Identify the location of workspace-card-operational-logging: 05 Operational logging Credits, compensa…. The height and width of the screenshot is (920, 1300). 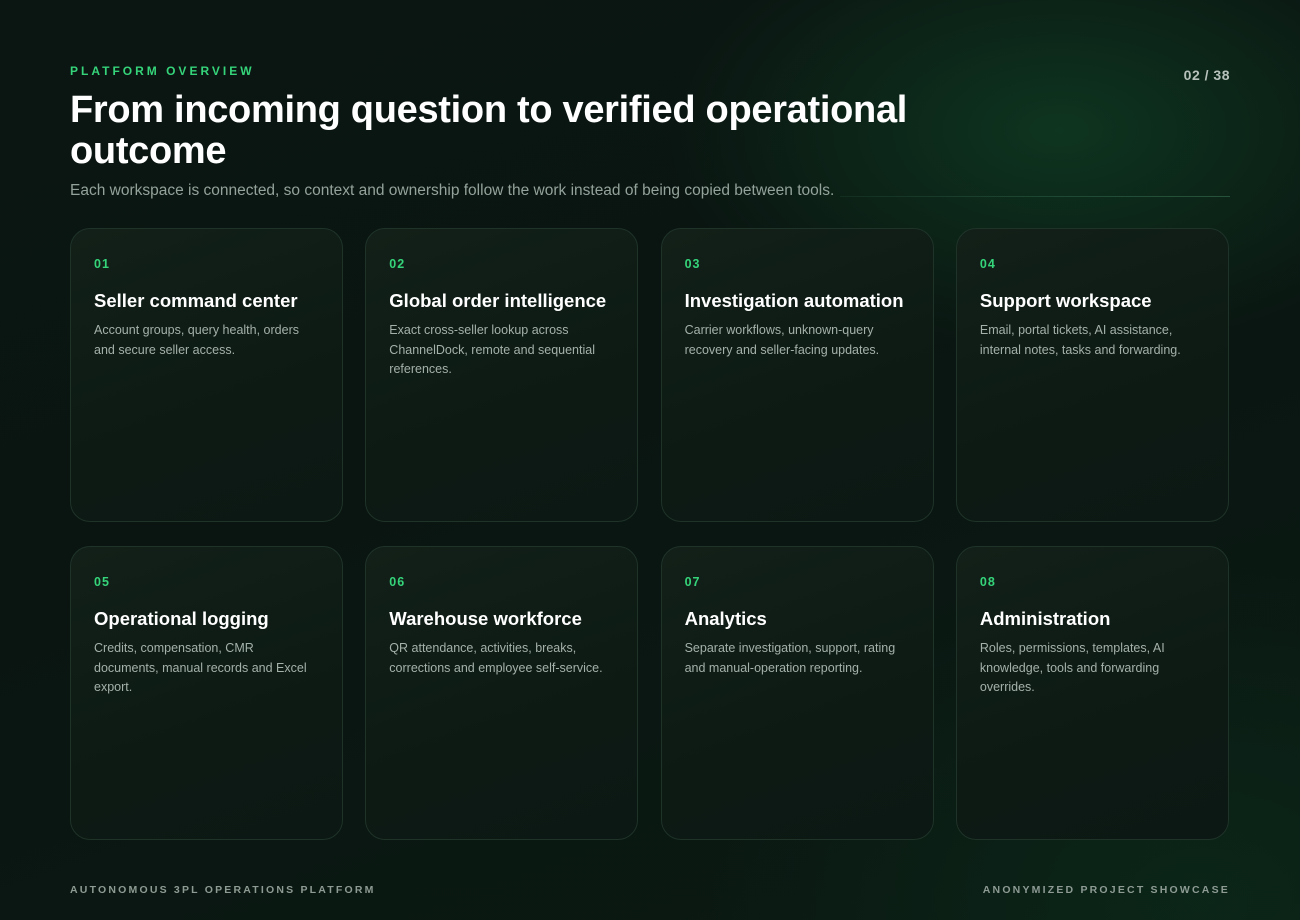
(206, 693).